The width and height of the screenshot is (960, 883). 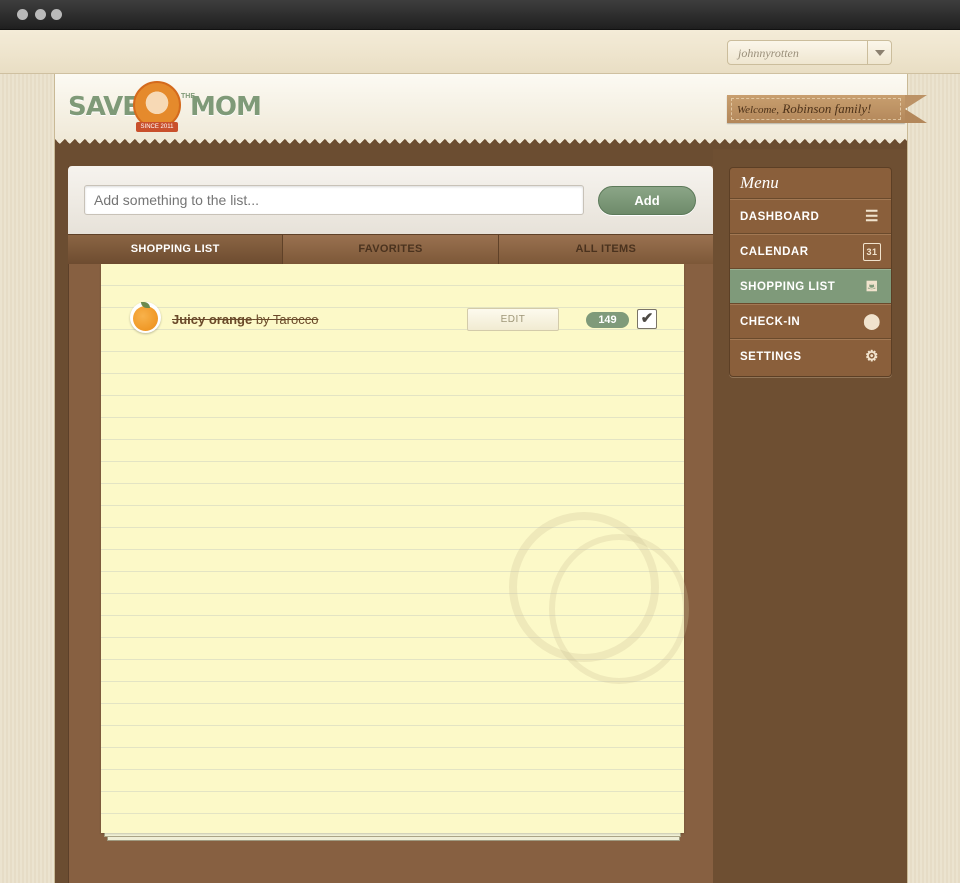 I want to click on welcome-prefix: Welcome,, so click(x=758, y=110).